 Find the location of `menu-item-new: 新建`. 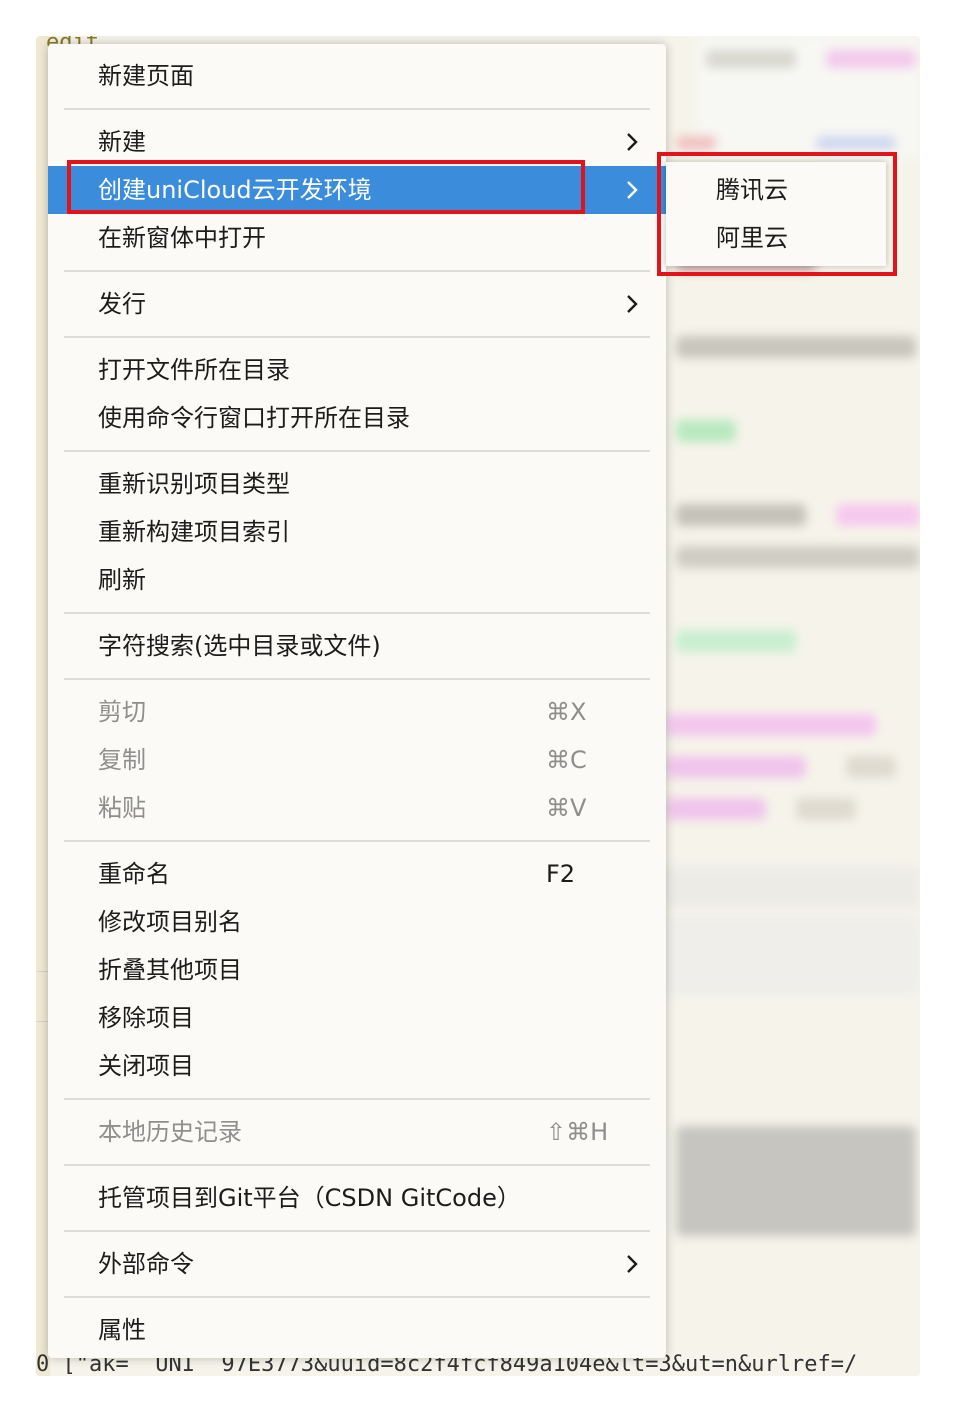

menu-item-new: 新建 is located at coordinates (357, 142).